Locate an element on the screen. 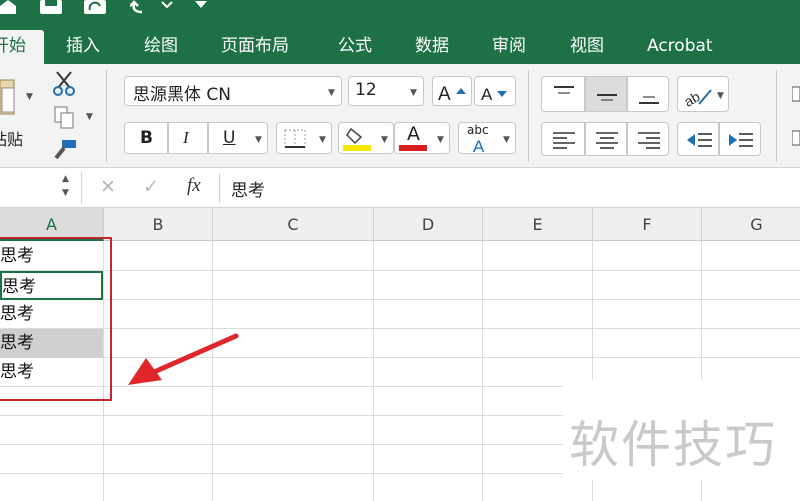 The image size is (800, 501). confirm-icon: ✓ is located at coordinates (151, 187).